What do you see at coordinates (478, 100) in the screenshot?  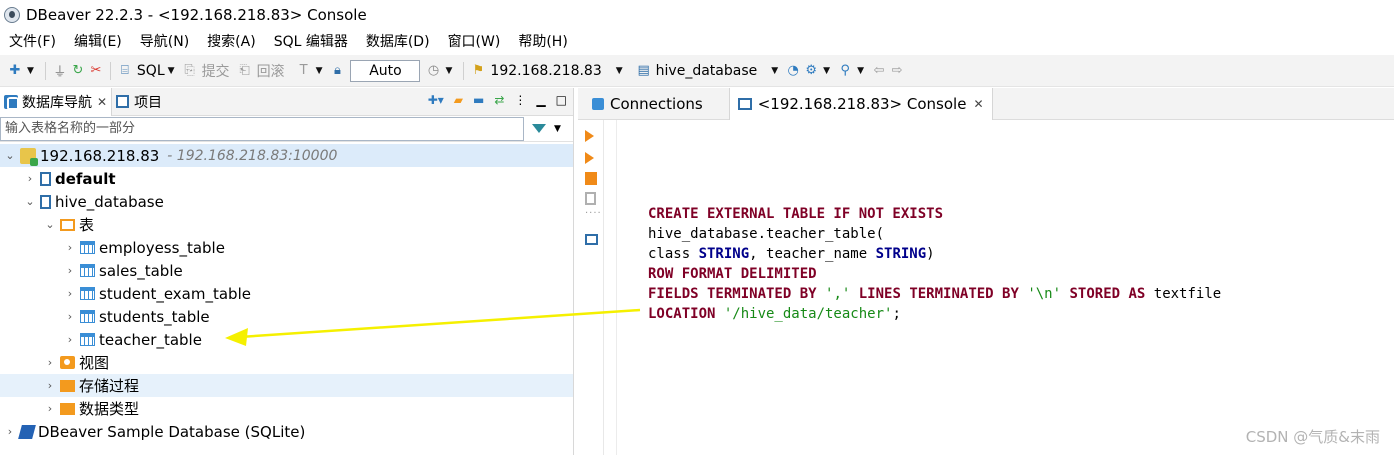 I see `collapse-all-icon: ▬` at bounding box center [478, 100].